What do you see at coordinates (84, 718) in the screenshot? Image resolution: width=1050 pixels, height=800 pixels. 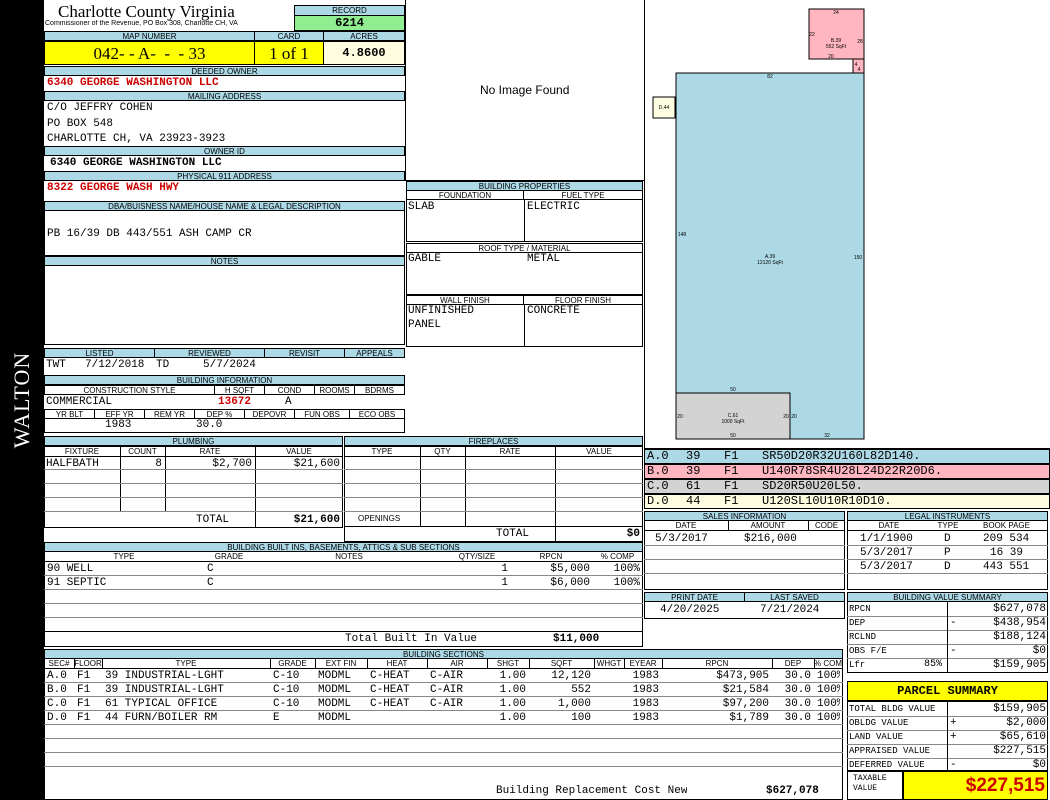 I see `section-row-4-col-1: F1` at bounding box center [84, 718].